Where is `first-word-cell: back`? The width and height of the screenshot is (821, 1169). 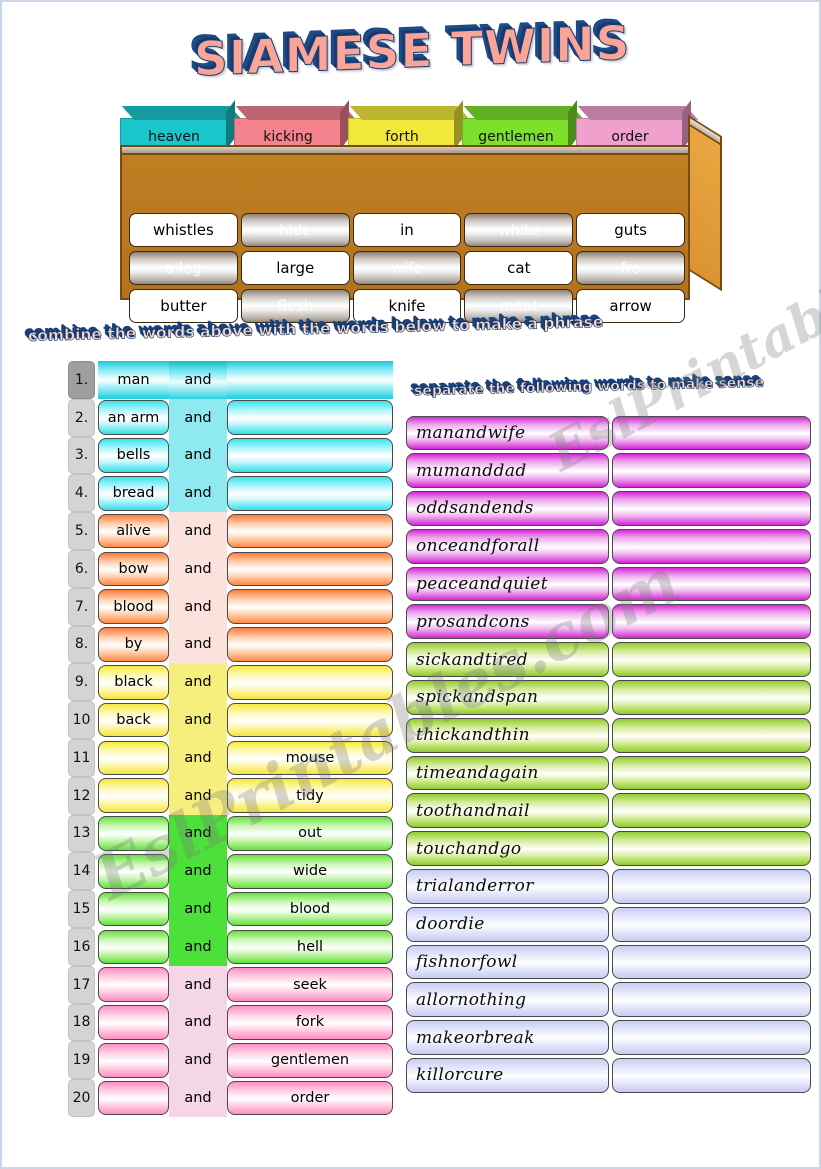
first-word-cell: back is located at coordinates (133, 720).